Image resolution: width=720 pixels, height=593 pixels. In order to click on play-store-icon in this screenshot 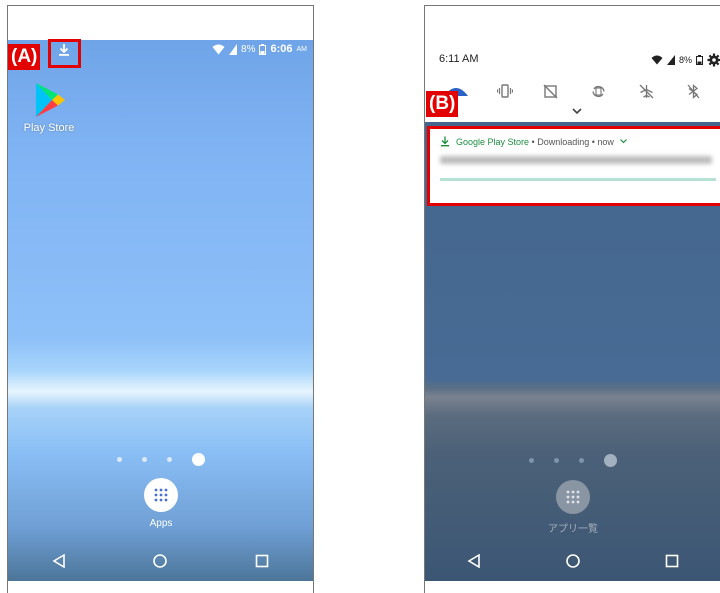, I will do `click(50, 100)`.